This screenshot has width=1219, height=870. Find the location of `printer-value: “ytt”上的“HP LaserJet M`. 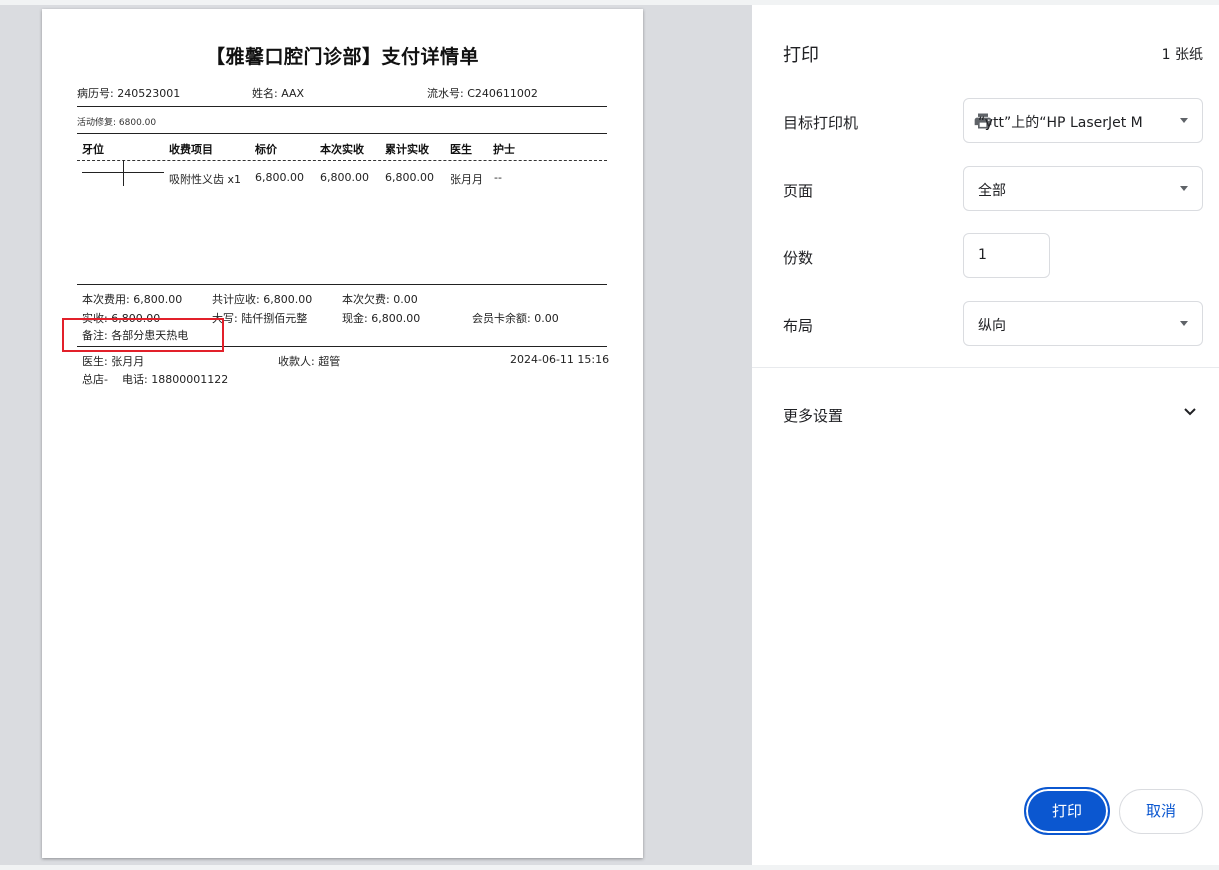

printer-value: “ytt”上的“HP LaserJet M is located at coordinates (1060, 123).